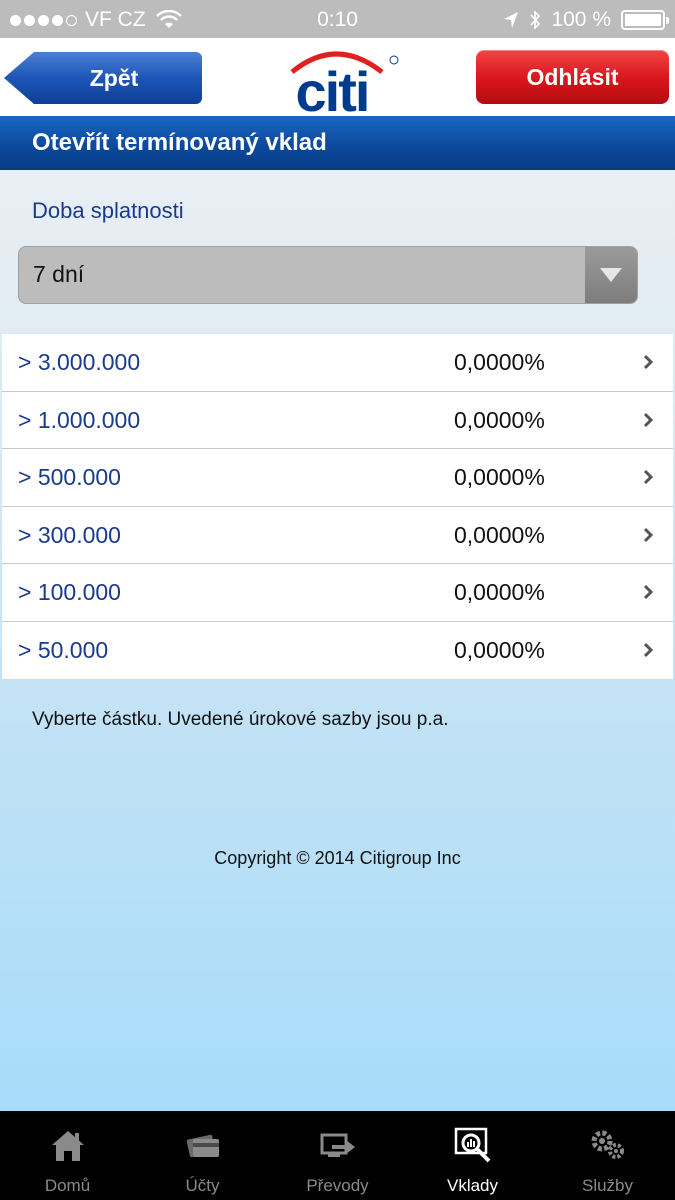 The height and width of the screenshot is (1200, 675). I want to click on tab-label: Převody, so click(337, 1185).